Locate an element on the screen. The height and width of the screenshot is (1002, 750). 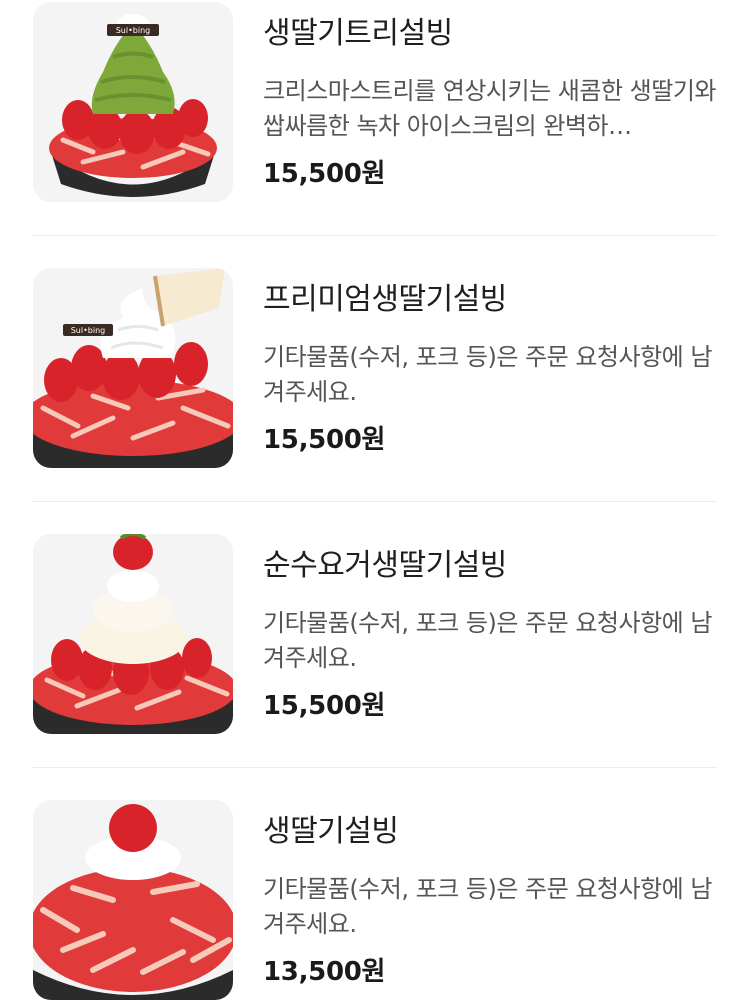
strawberry-matcha-bingsu-image: Sul•bing is located at coordinates (133, 102).